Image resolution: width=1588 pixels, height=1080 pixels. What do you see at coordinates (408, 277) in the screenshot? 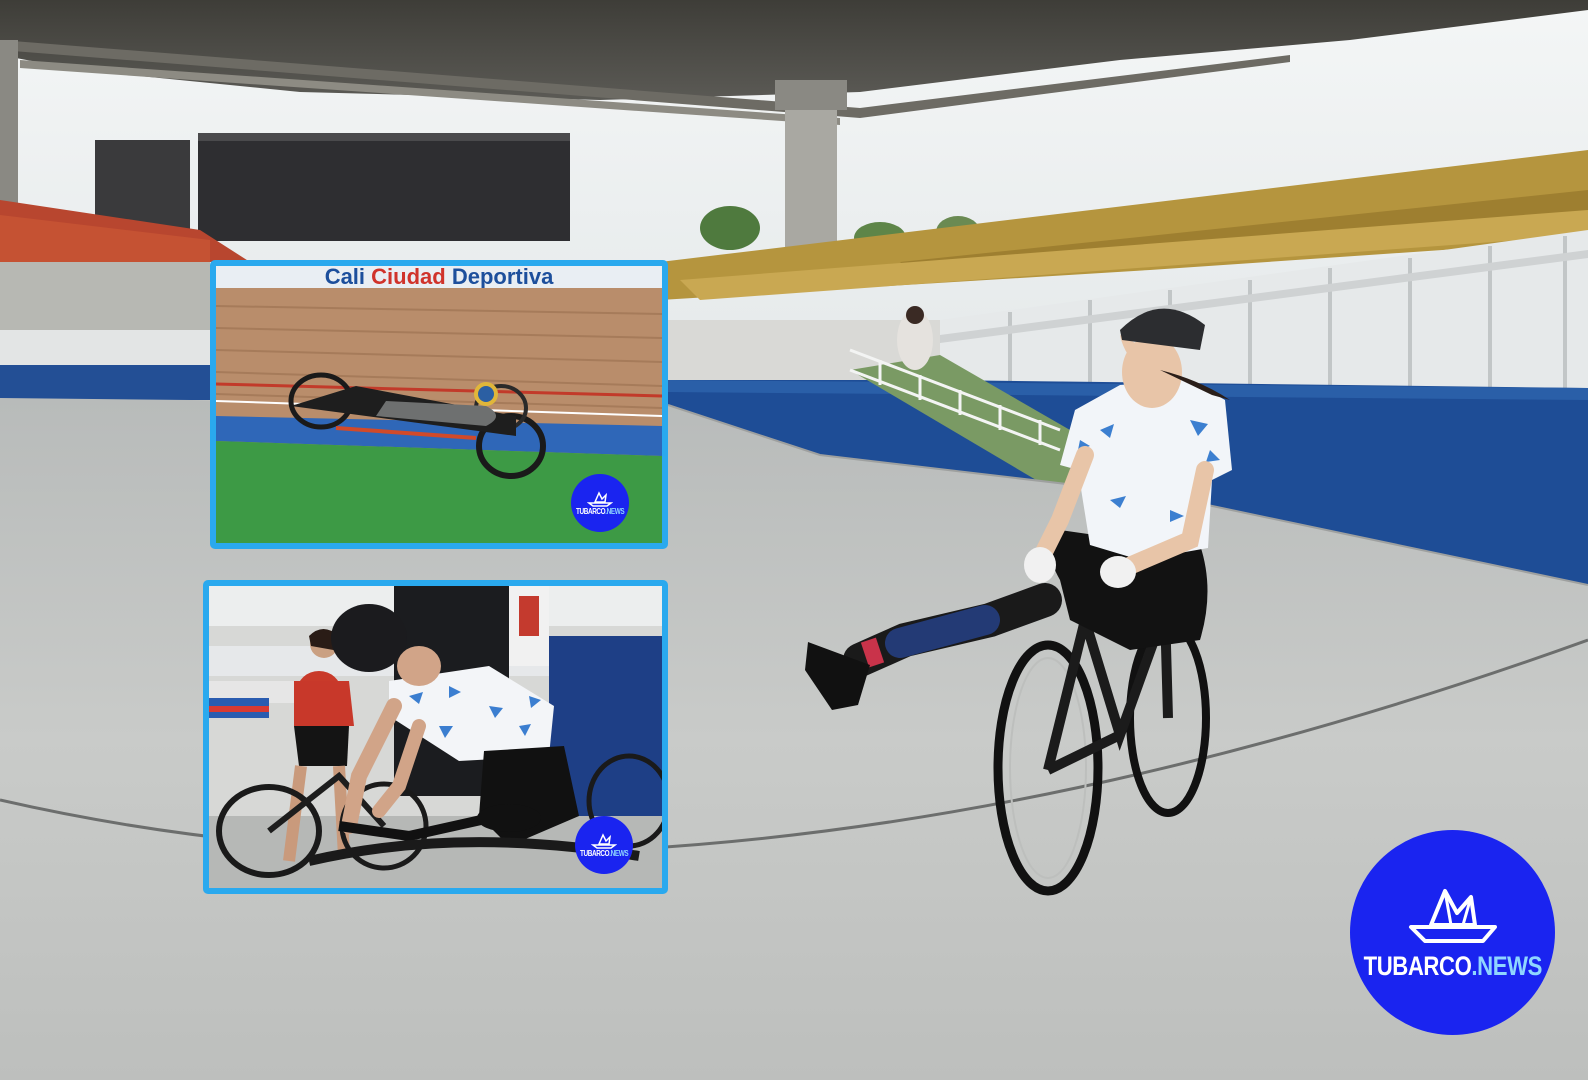
I see `banner-text-mid: Ciudad` at bounding box center [408, 277].